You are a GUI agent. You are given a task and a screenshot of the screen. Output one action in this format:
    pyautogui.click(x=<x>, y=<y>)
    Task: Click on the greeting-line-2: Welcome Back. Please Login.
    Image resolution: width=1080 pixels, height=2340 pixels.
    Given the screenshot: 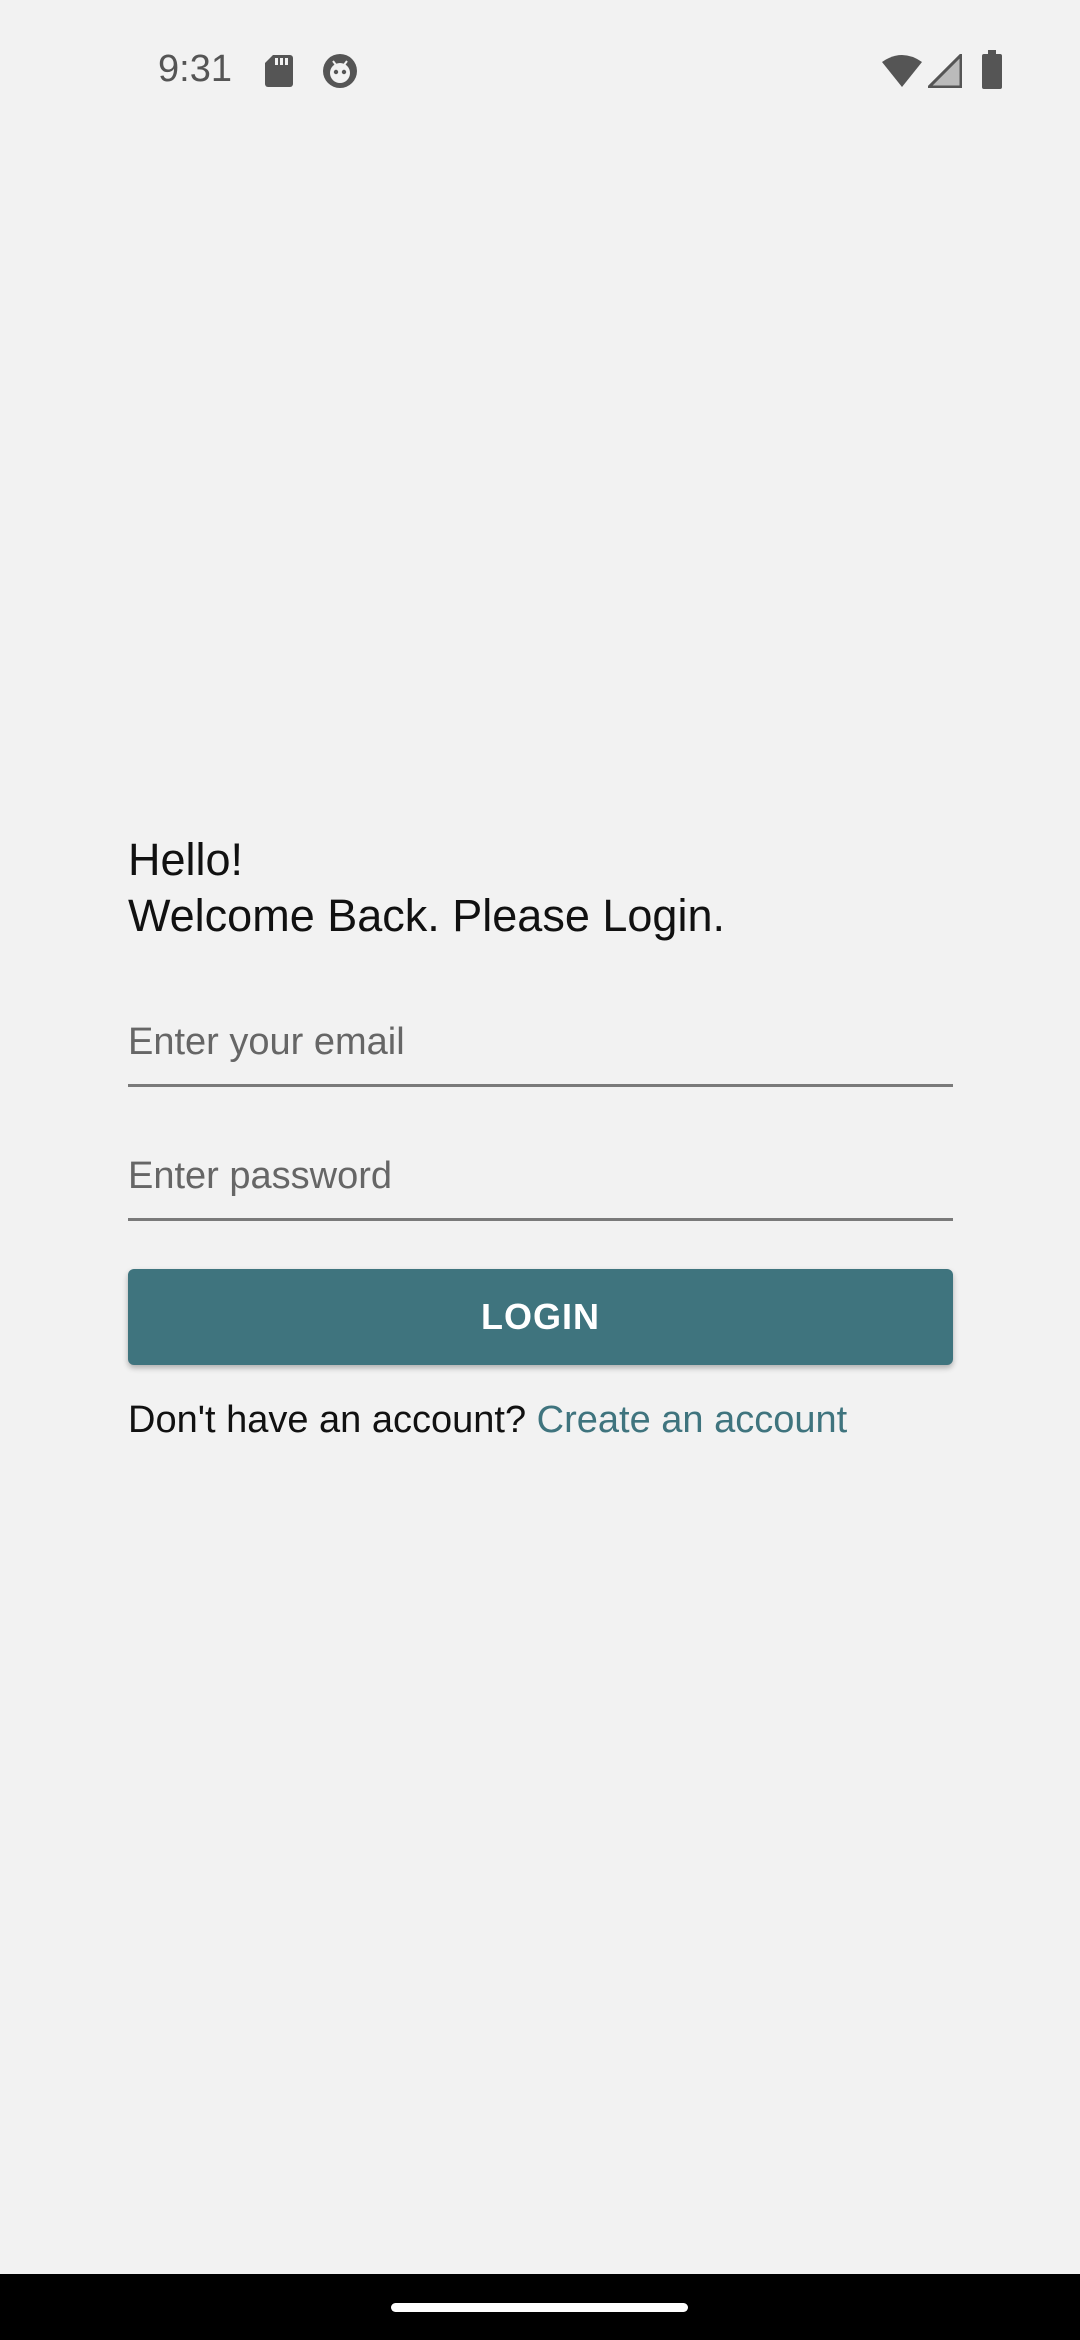 What is the action you would take?
    pyautogui.click(x=426, y=915)
    